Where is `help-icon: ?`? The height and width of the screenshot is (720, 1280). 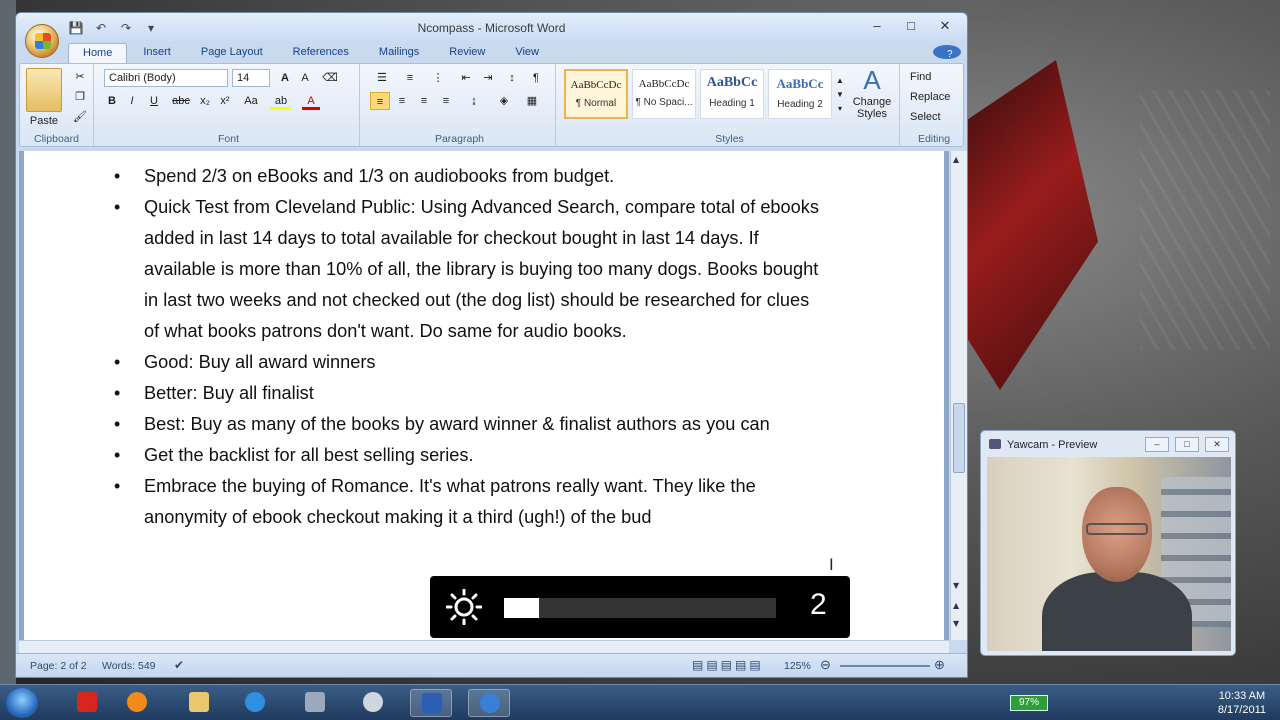 help-icon: ? is located at coordinates (947, 52).